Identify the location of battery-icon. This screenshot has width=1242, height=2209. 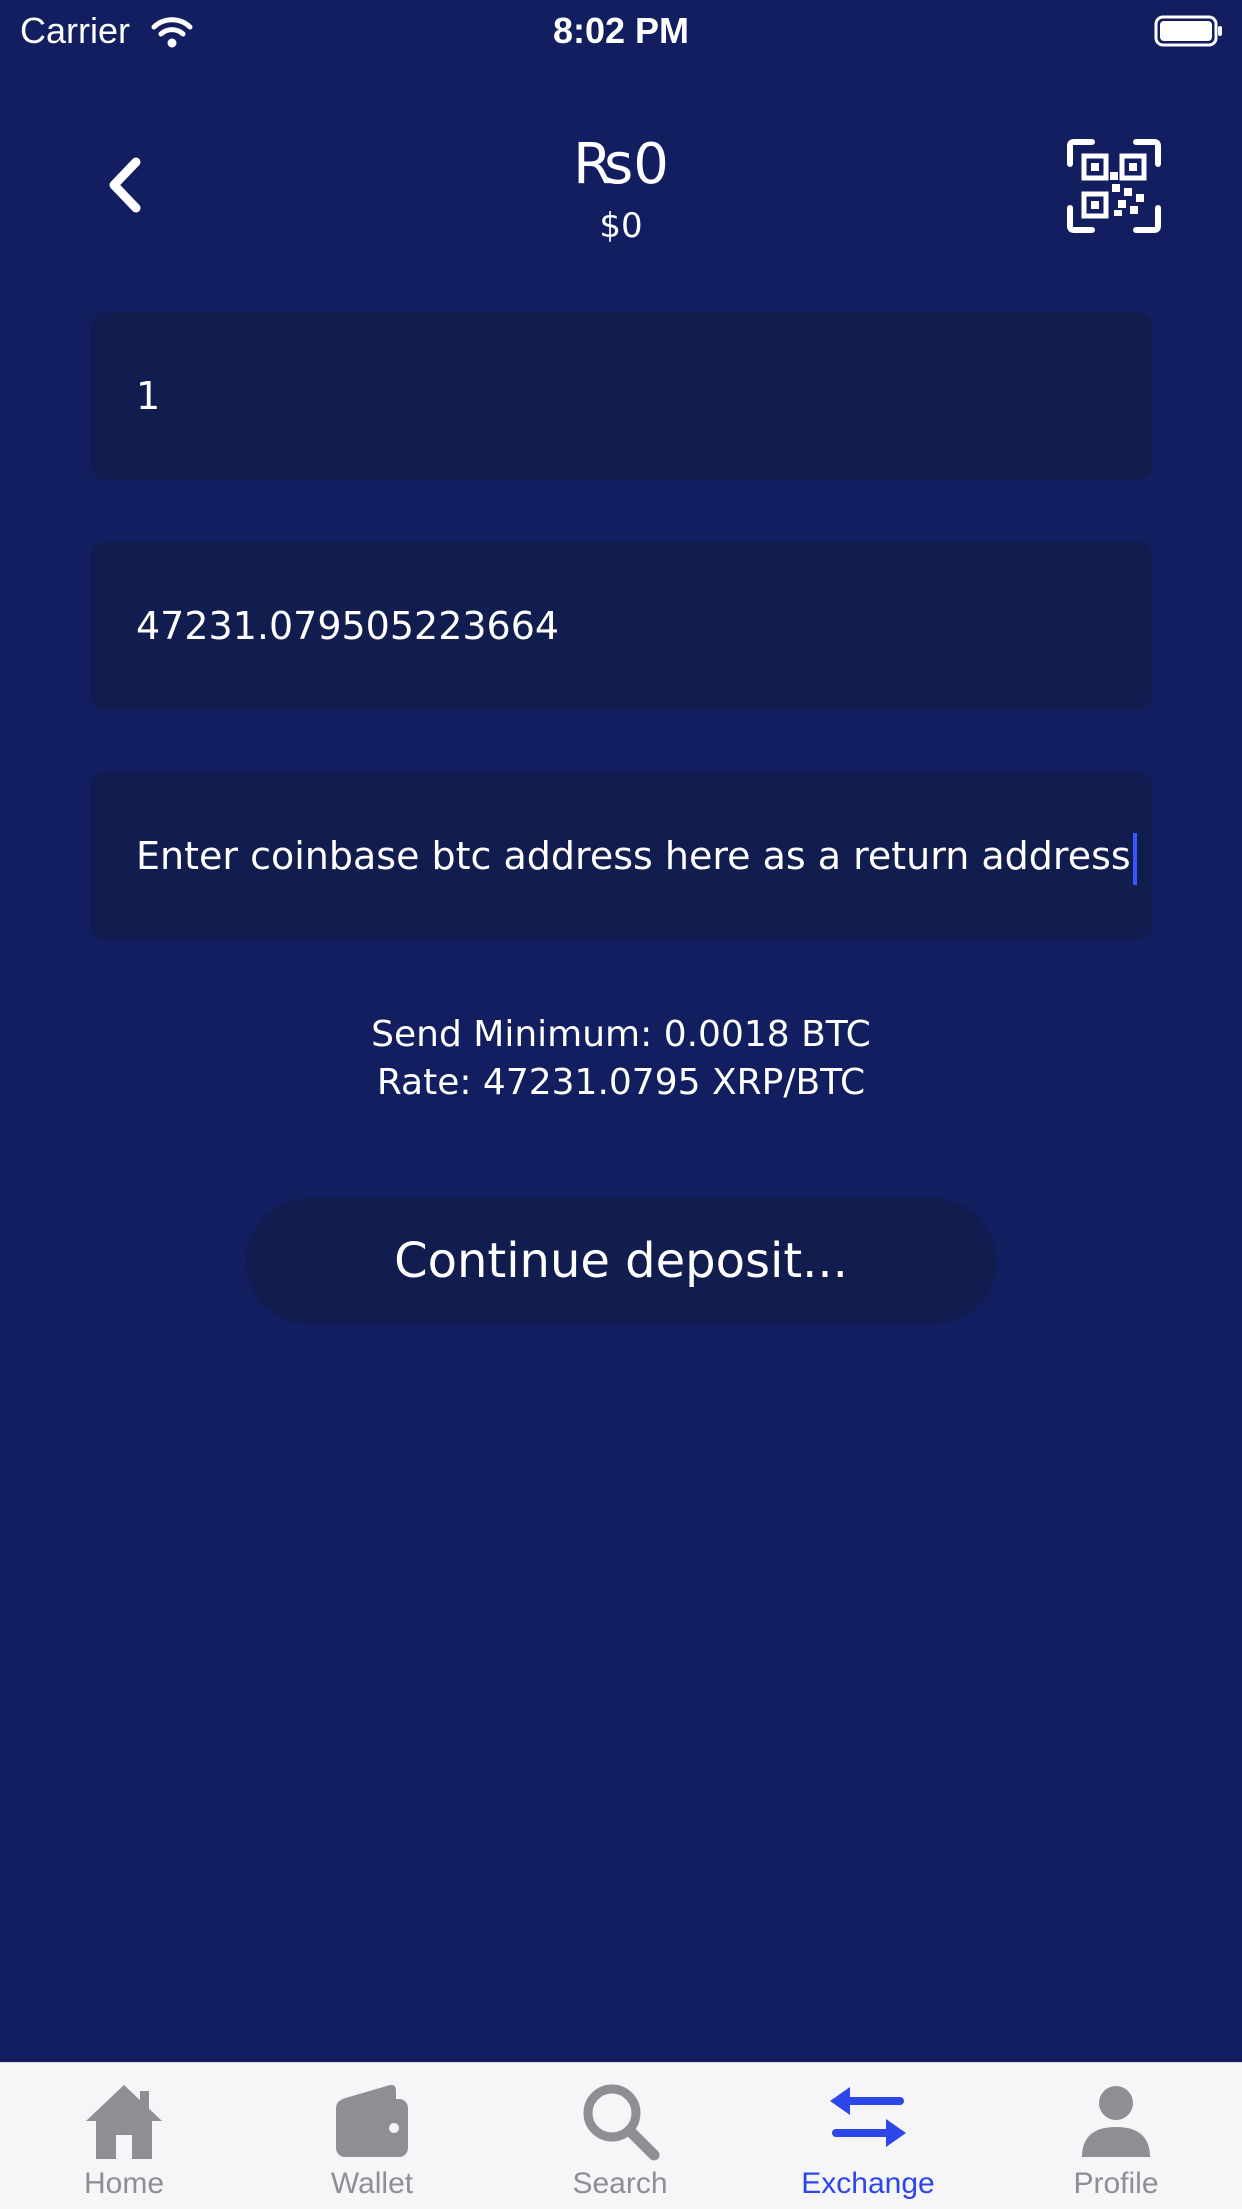
(1188, 31).